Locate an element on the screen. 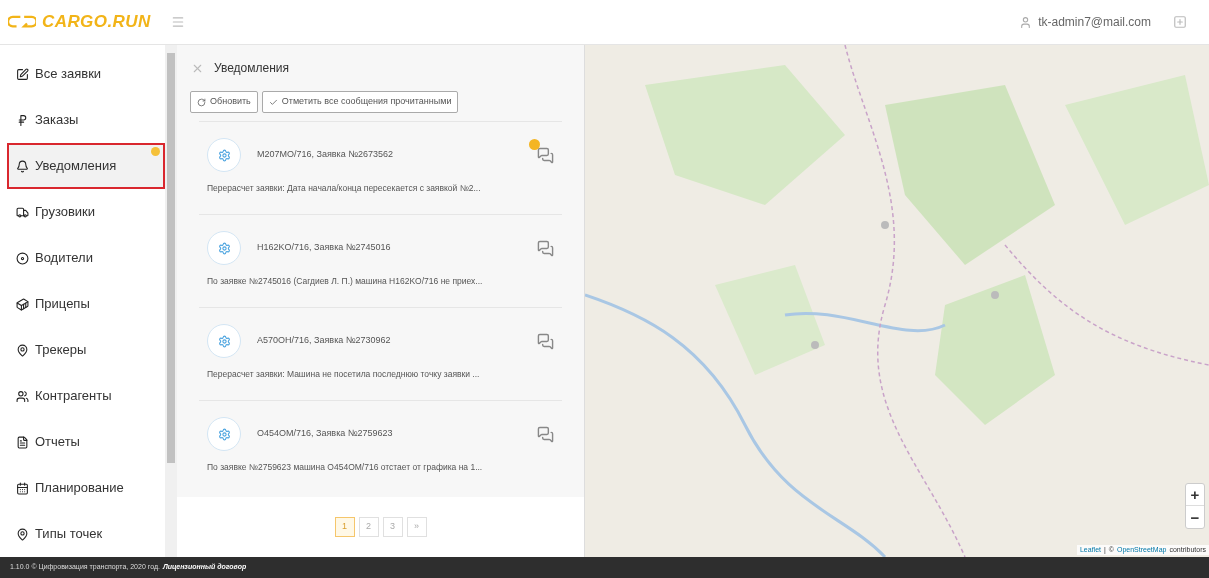  refresh-button: Обновить is located at coordinates (224, 102).